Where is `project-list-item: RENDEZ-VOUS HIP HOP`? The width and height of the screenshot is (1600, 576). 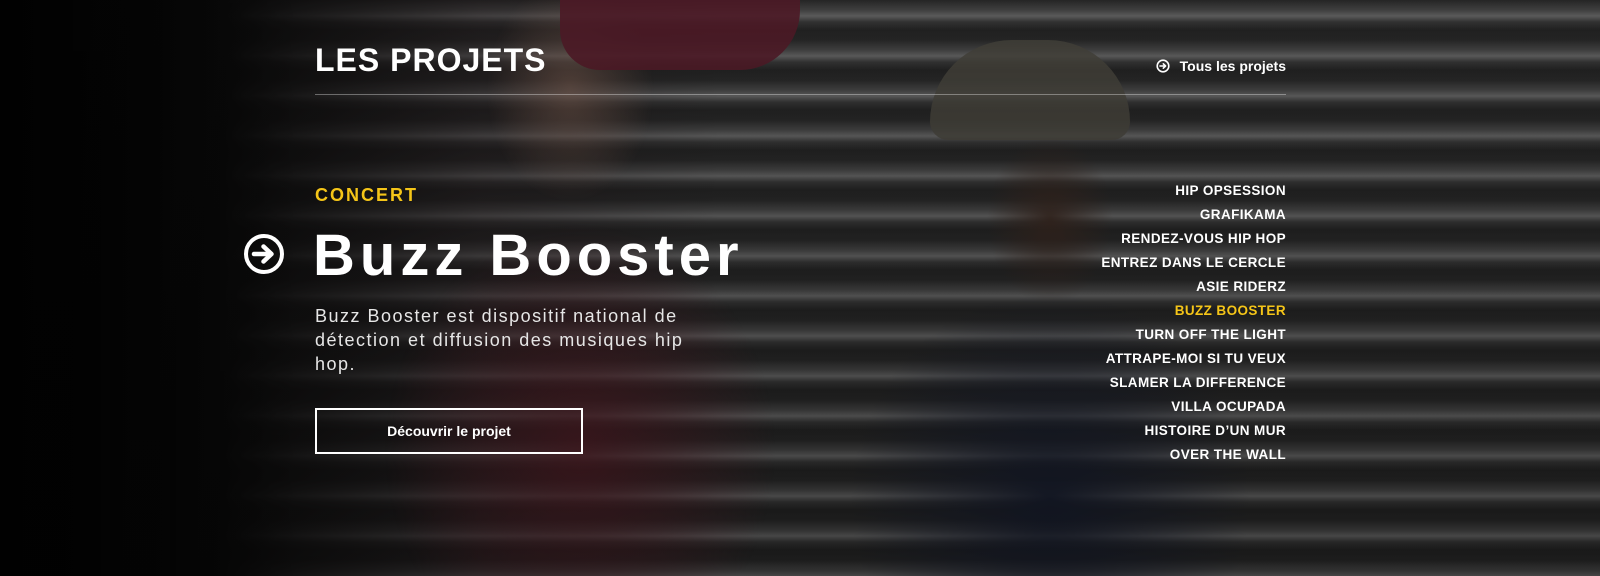
project-list-item: RENDEZ-VOUS HIP HOP is located at coordinates (1193, 241).